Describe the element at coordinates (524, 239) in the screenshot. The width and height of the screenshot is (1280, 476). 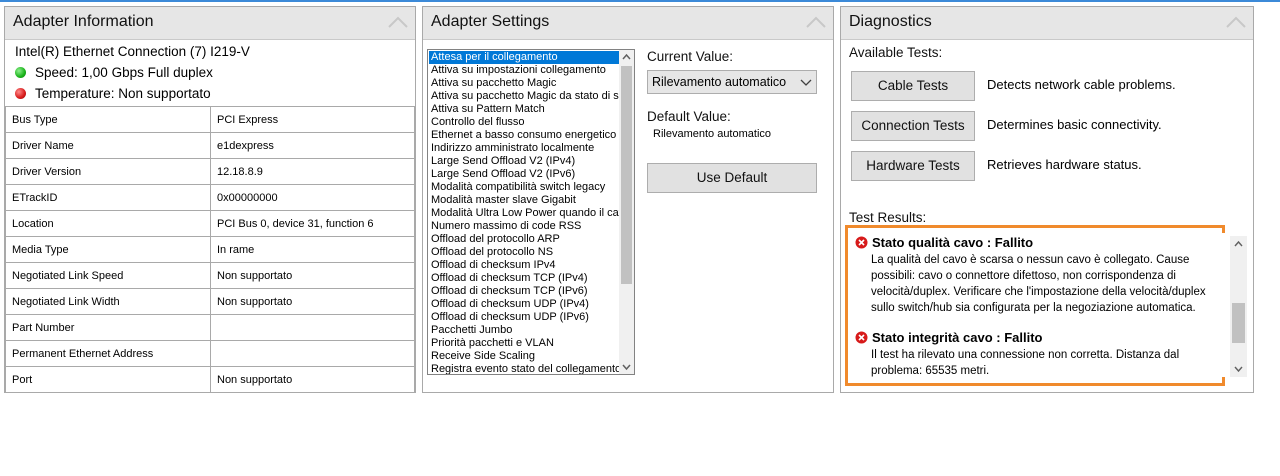
I see `list-item: Offload del protocollo ARP` at that location.